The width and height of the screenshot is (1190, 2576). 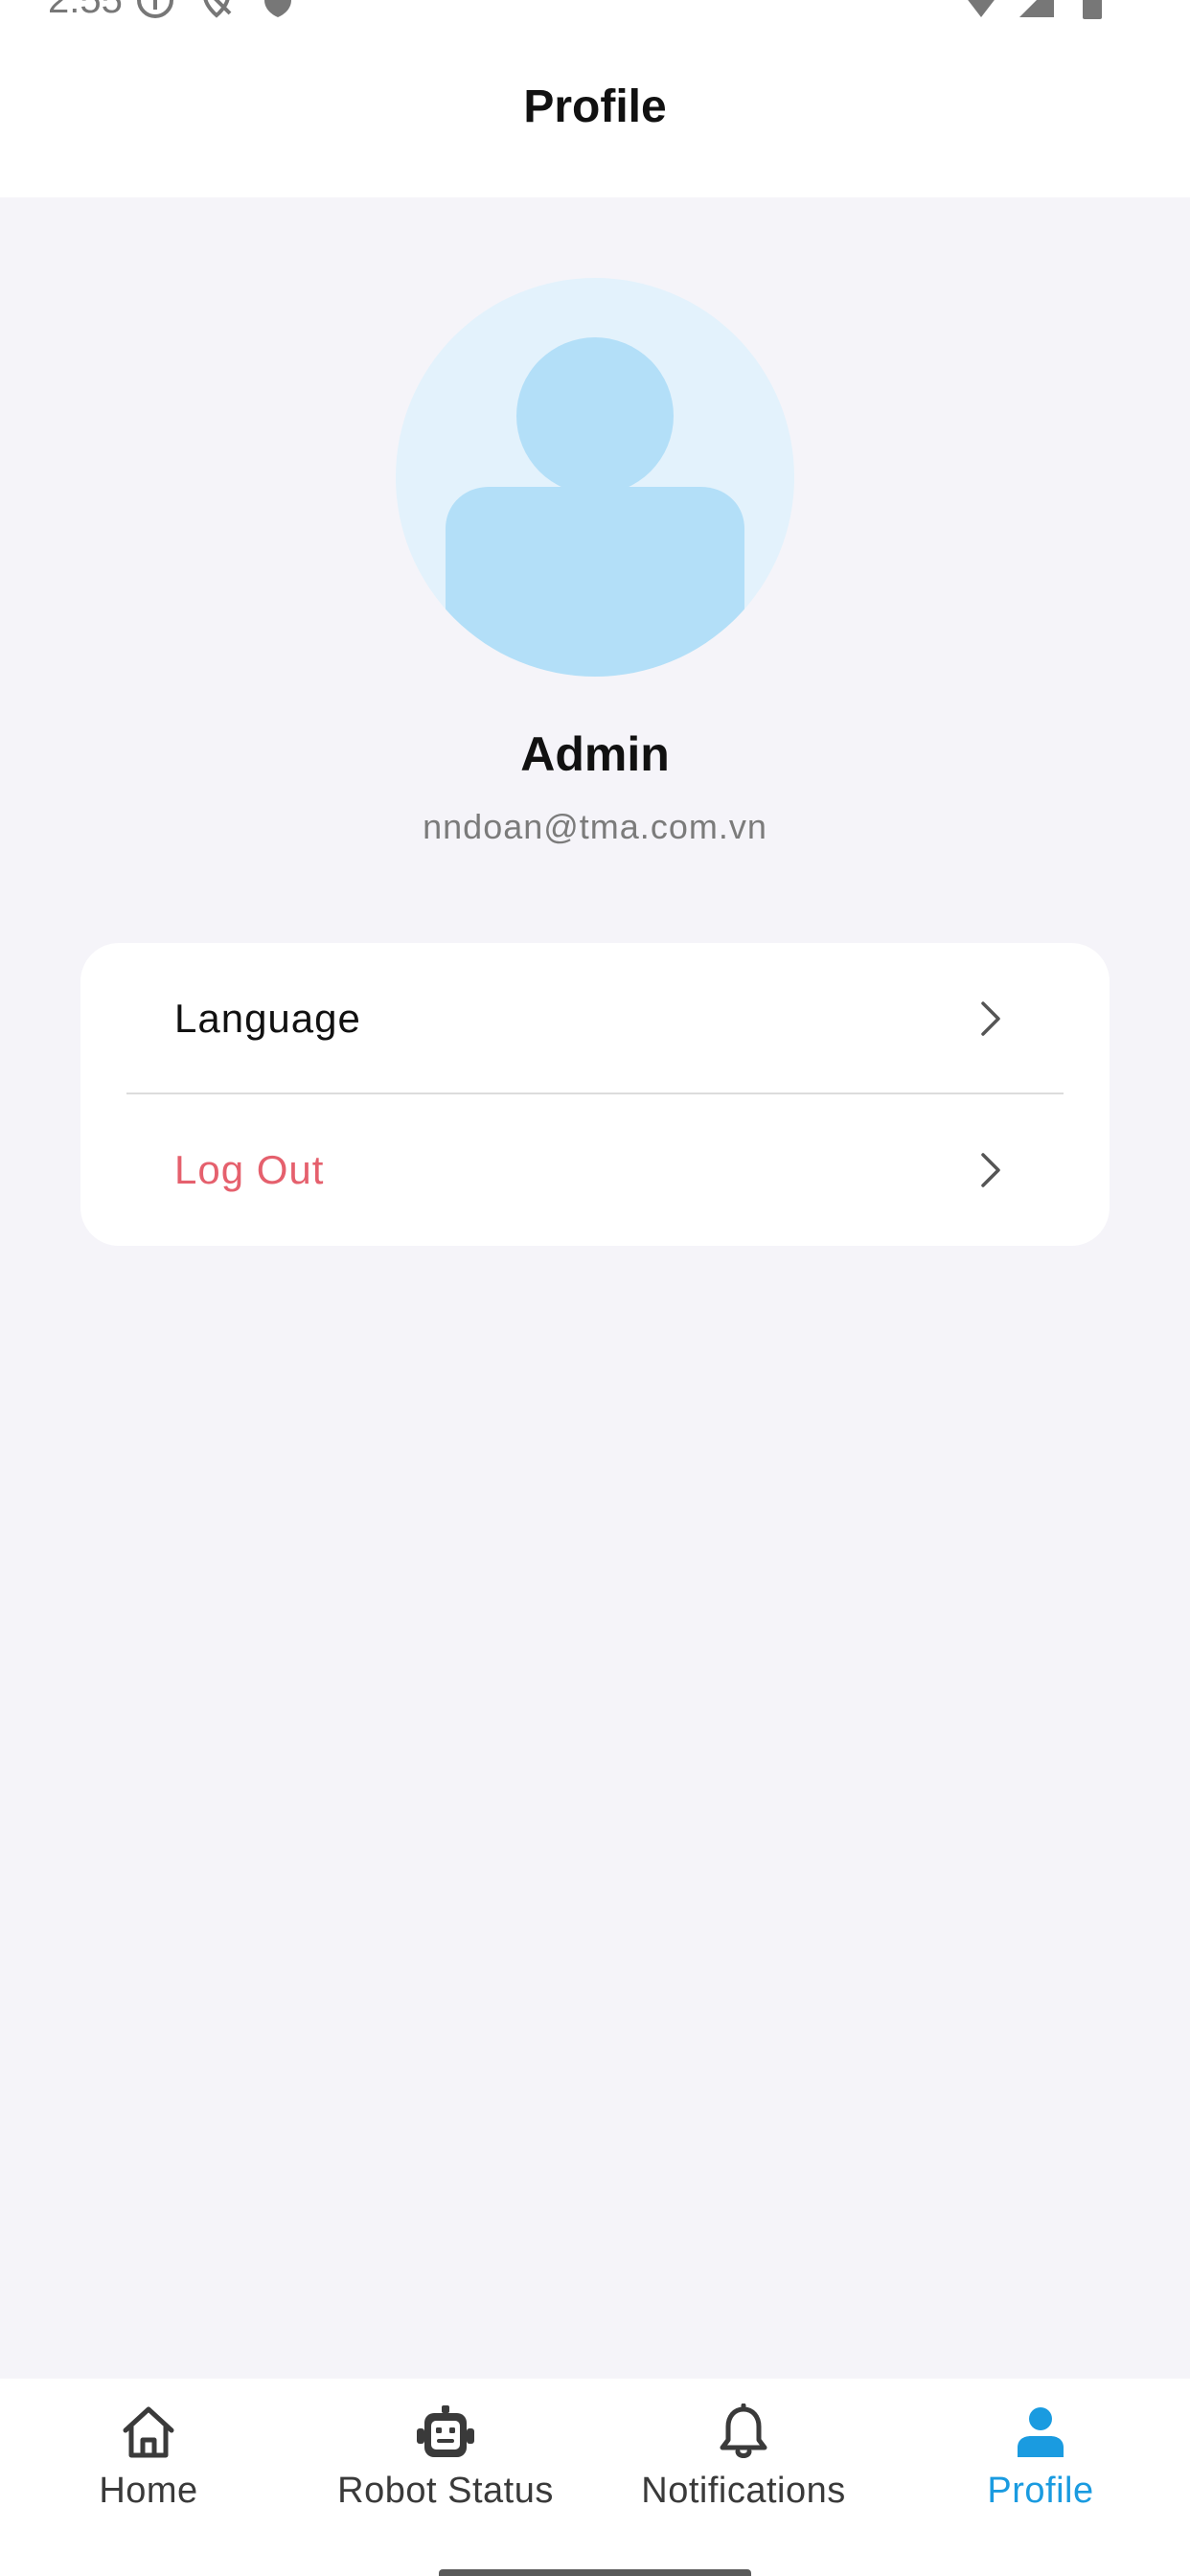 I want to click on nav-item-notifications: Notifications, so click(x=744, y=2460).